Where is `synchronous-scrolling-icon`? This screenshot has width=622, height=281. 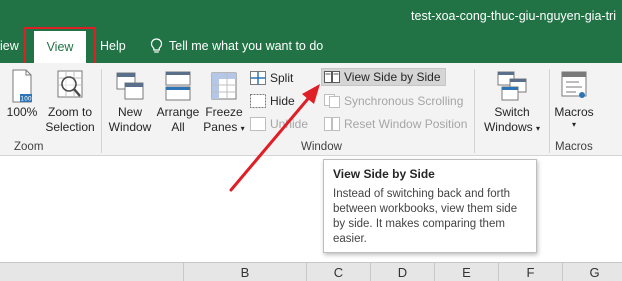 synchronous-scrolling-icon is located at coordinates (332, 101).